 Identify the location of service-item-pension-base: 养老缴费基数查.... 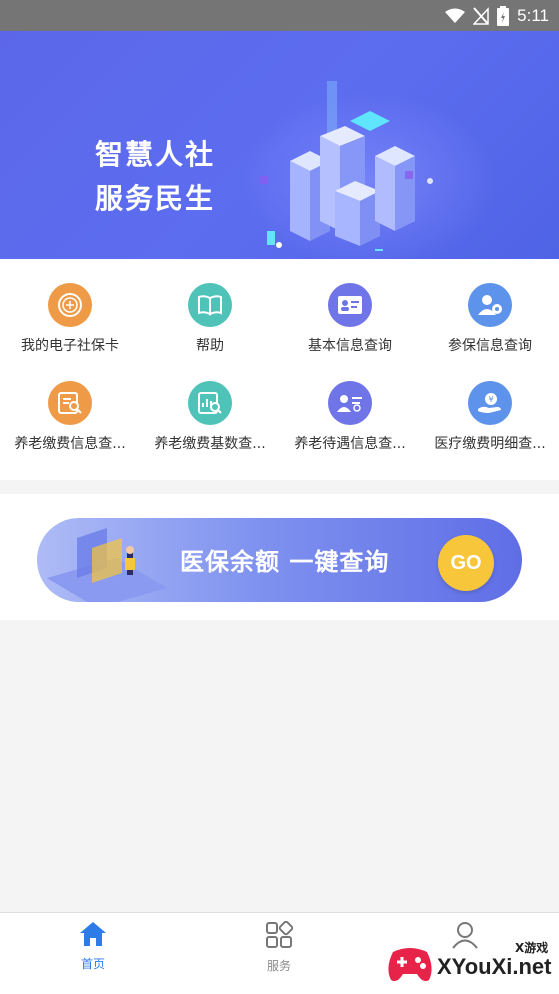
(210, 417).